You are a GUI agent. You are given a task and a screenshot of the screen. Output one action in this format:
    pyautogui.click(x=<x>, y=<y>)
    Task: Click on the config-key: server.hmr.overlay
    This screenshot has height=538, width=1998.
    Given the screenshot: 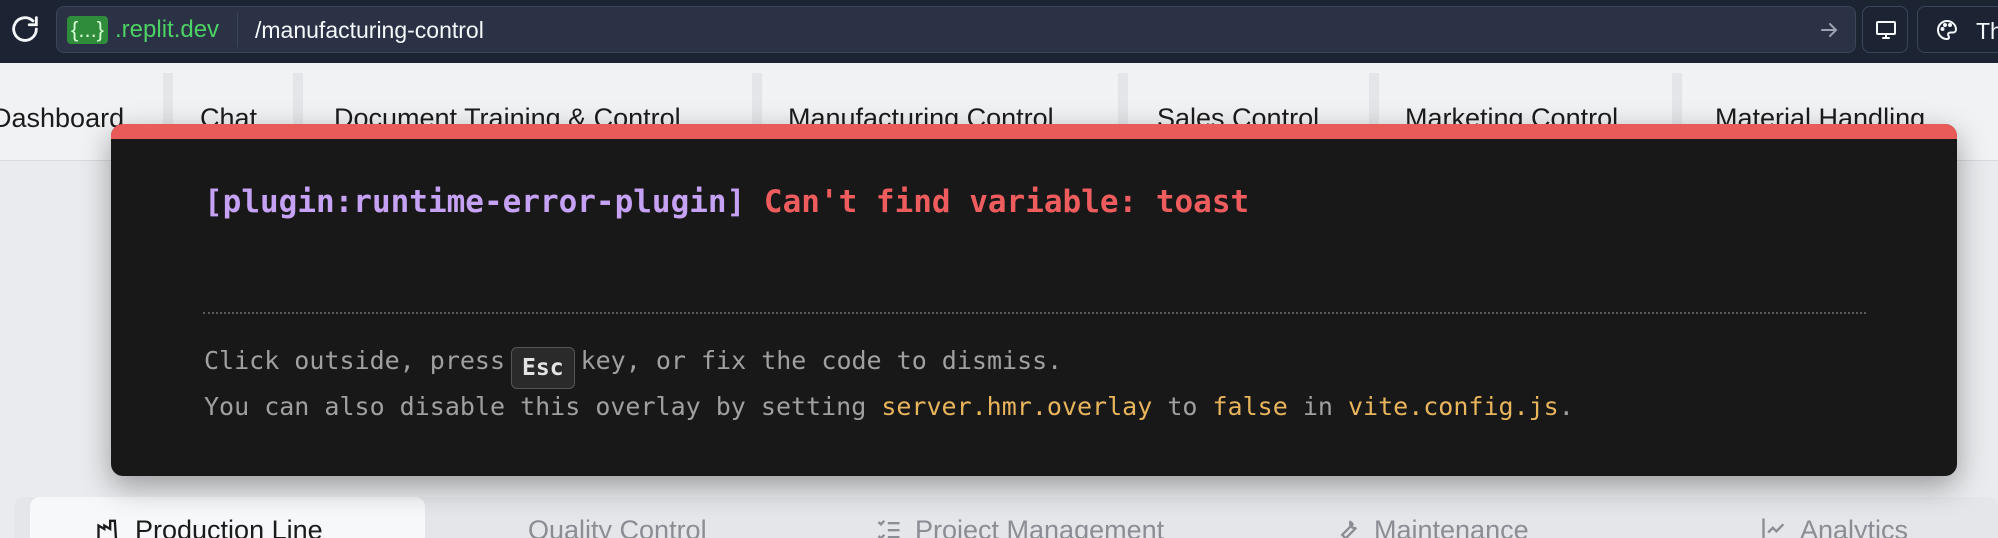 What is the action you would take?
    pyautogui.click(x=1017, y=406)
    